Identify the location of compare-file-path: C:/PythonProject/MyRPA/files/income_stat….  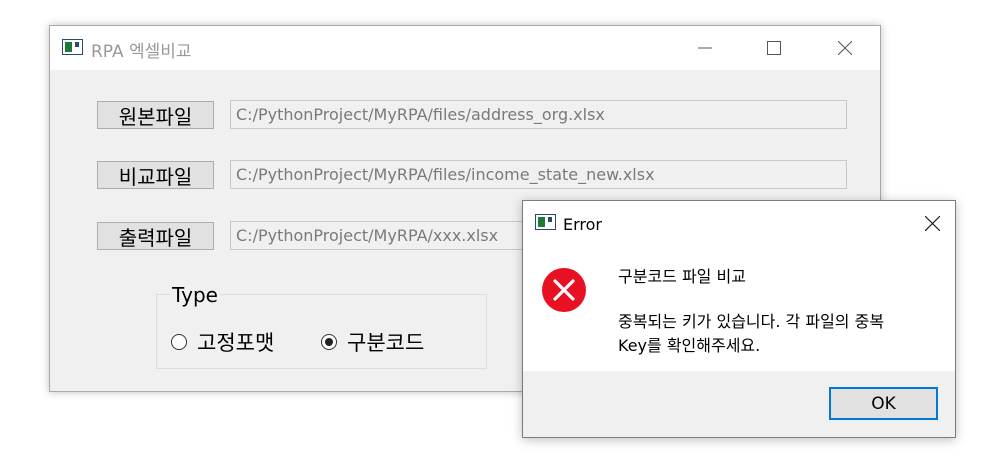
(538, 174).